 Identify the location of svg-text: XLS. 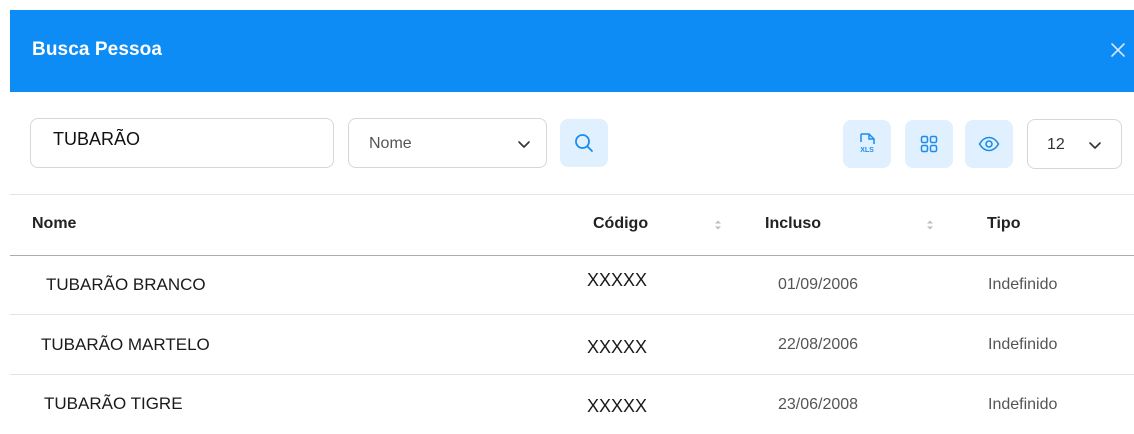
(867, 150).